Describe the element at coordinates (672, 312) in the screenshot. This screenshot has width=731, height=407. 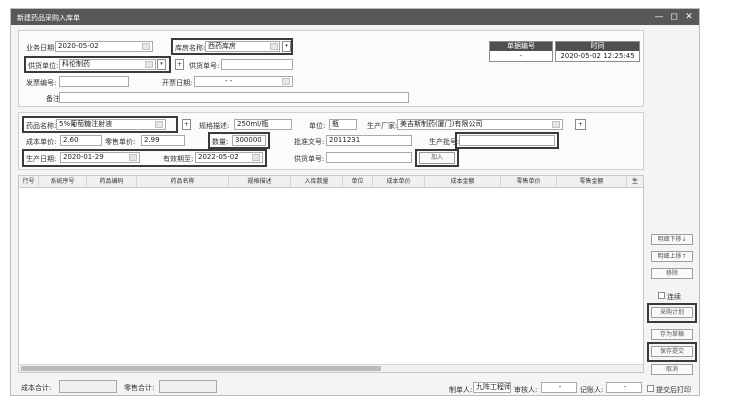
I see `purchase-plan-button: 采购计划` at that location.